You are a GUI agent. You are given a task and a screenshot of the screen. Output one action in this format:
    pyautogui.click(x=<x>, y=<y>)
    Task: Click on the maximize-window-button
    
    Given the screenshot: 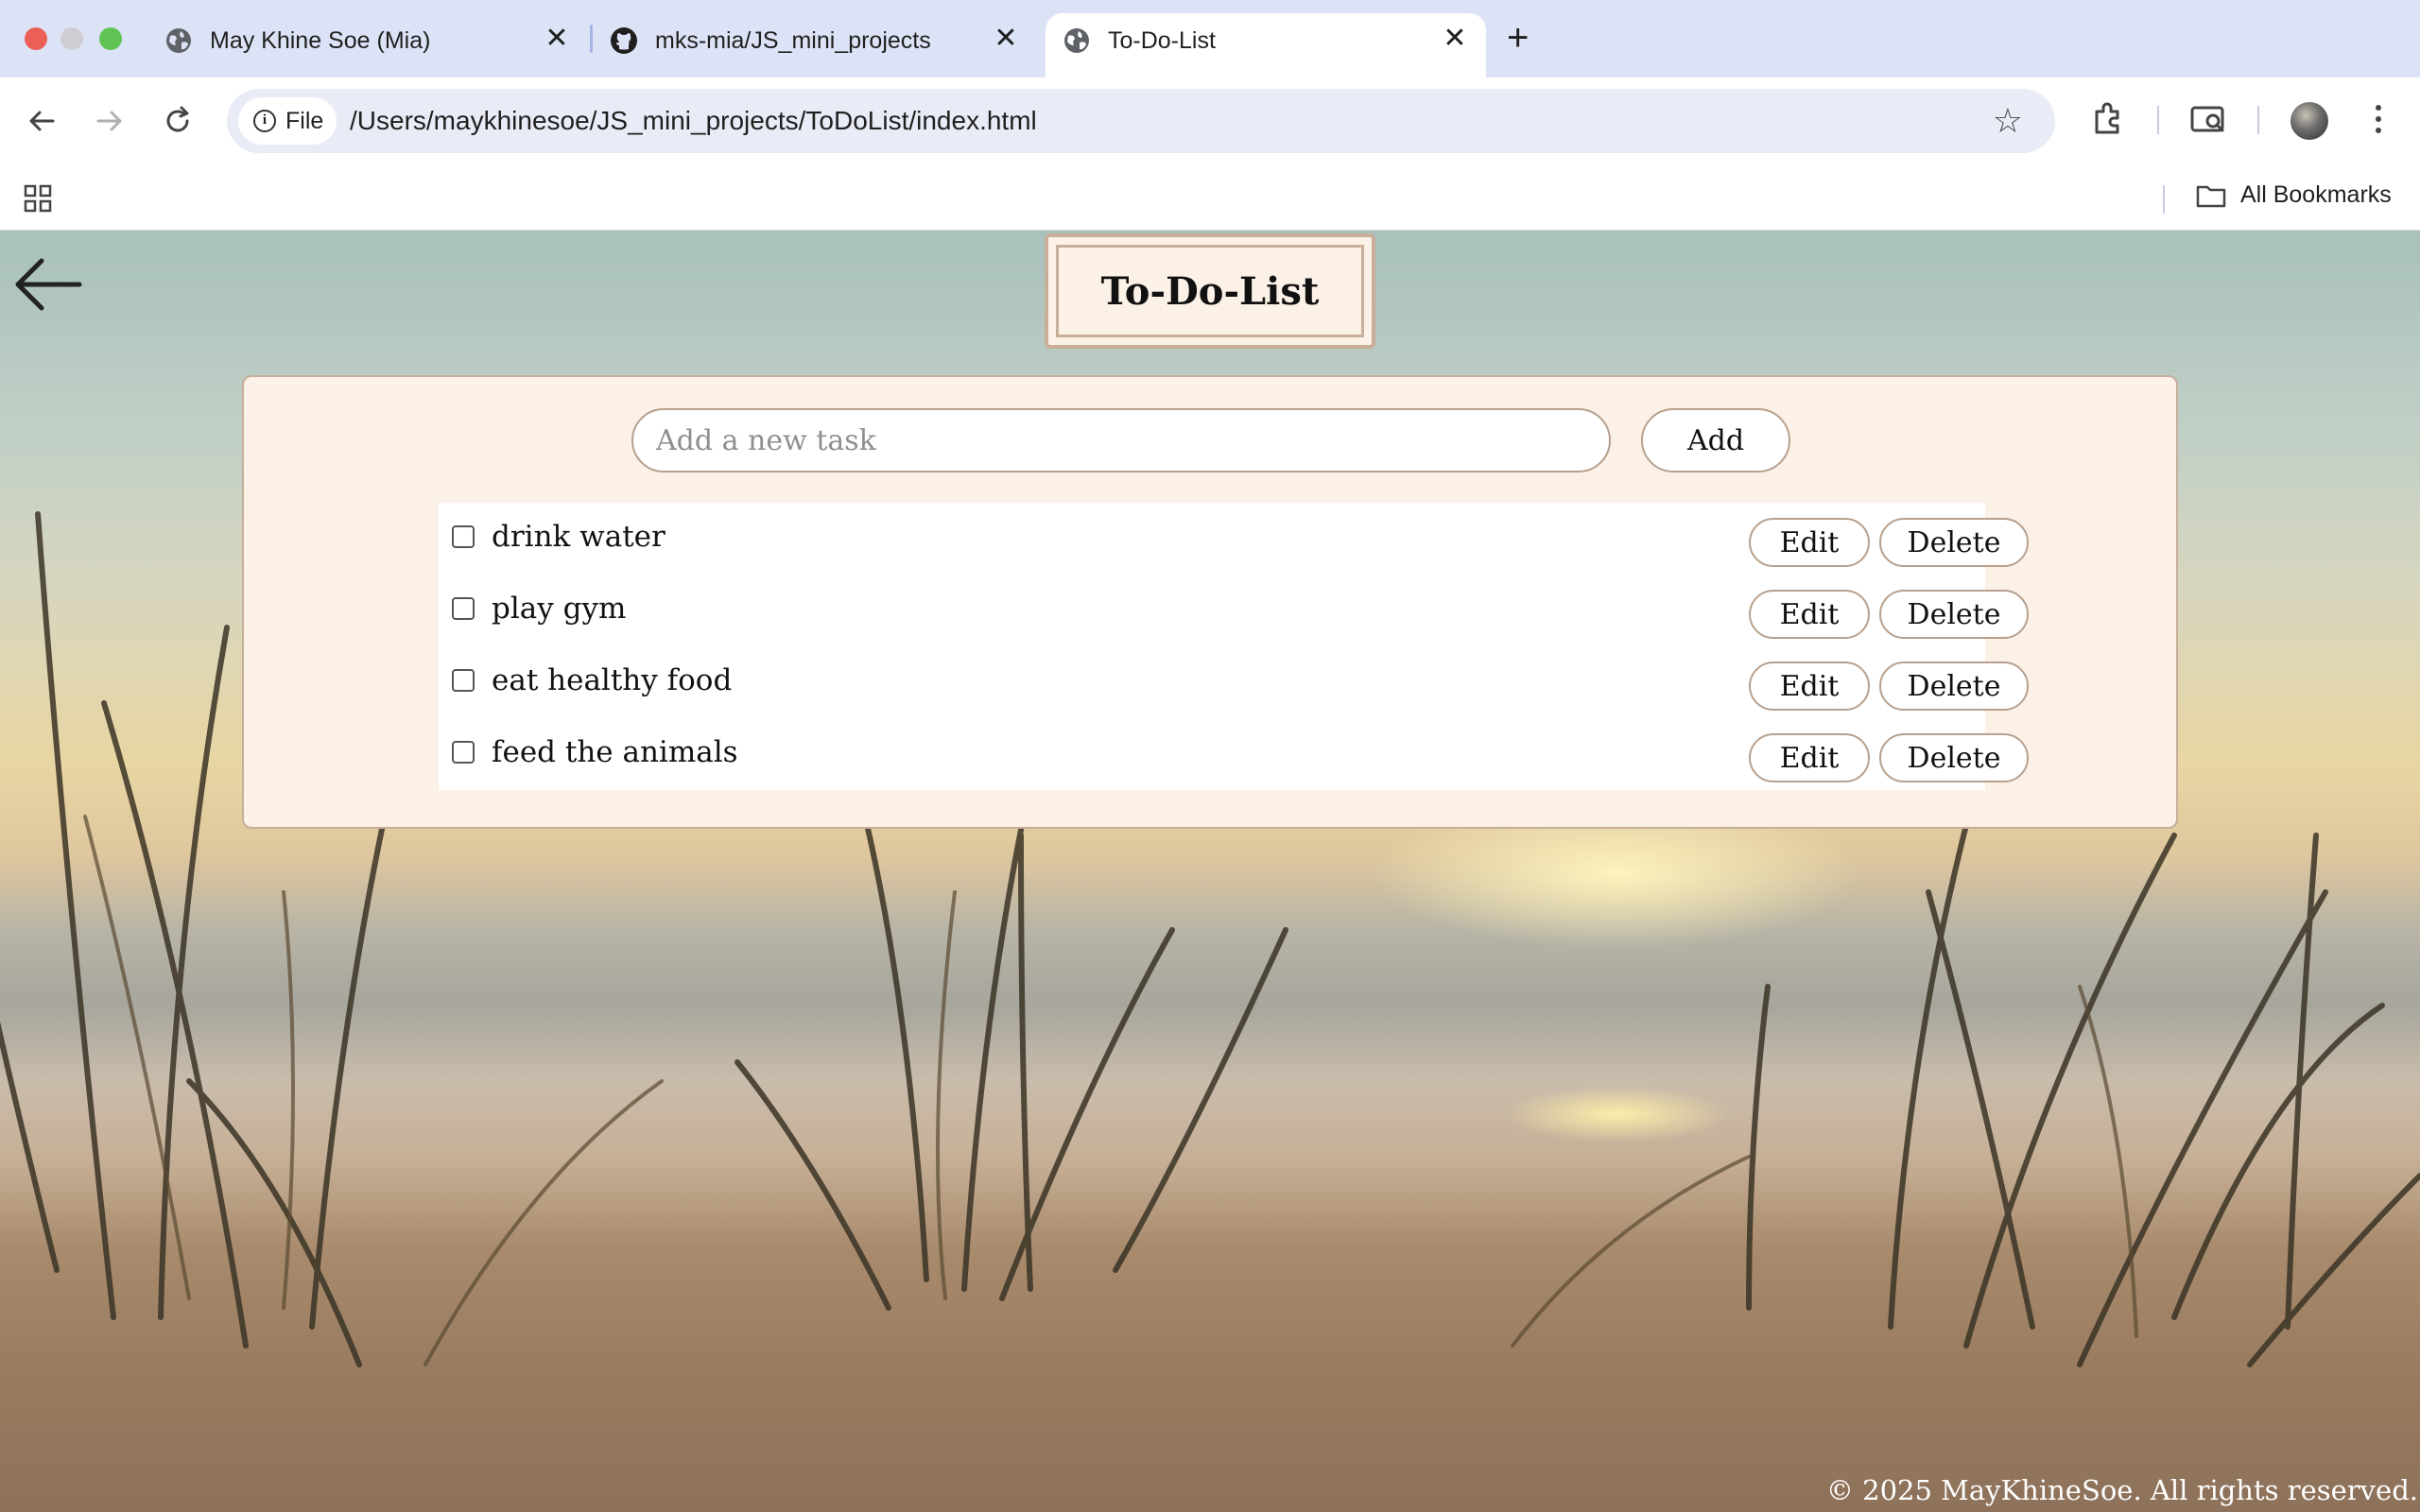 What is the action you would take?
    pyautogui.click(x=111, y=38)
    